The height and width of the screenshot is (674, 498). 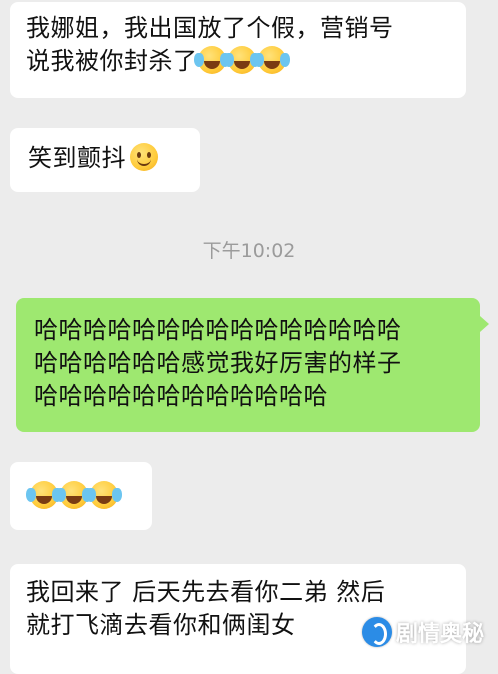 What do you see at coordinates (218, 330) in the screenshot?
I see `message-text: 哈哈哈哈哈哈哈哈哈哈哈哈哈哈哈` at bounding box center [218, 330].